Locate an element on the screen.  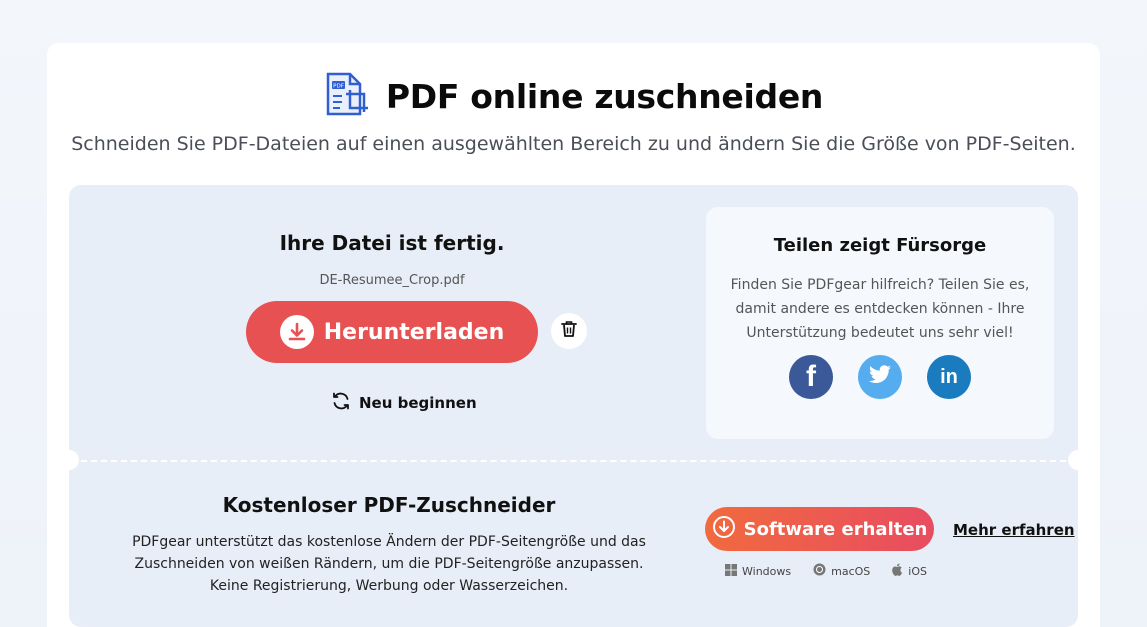
title-row: PDF PDF online zuschneiden is located at coordinates (573, 96).